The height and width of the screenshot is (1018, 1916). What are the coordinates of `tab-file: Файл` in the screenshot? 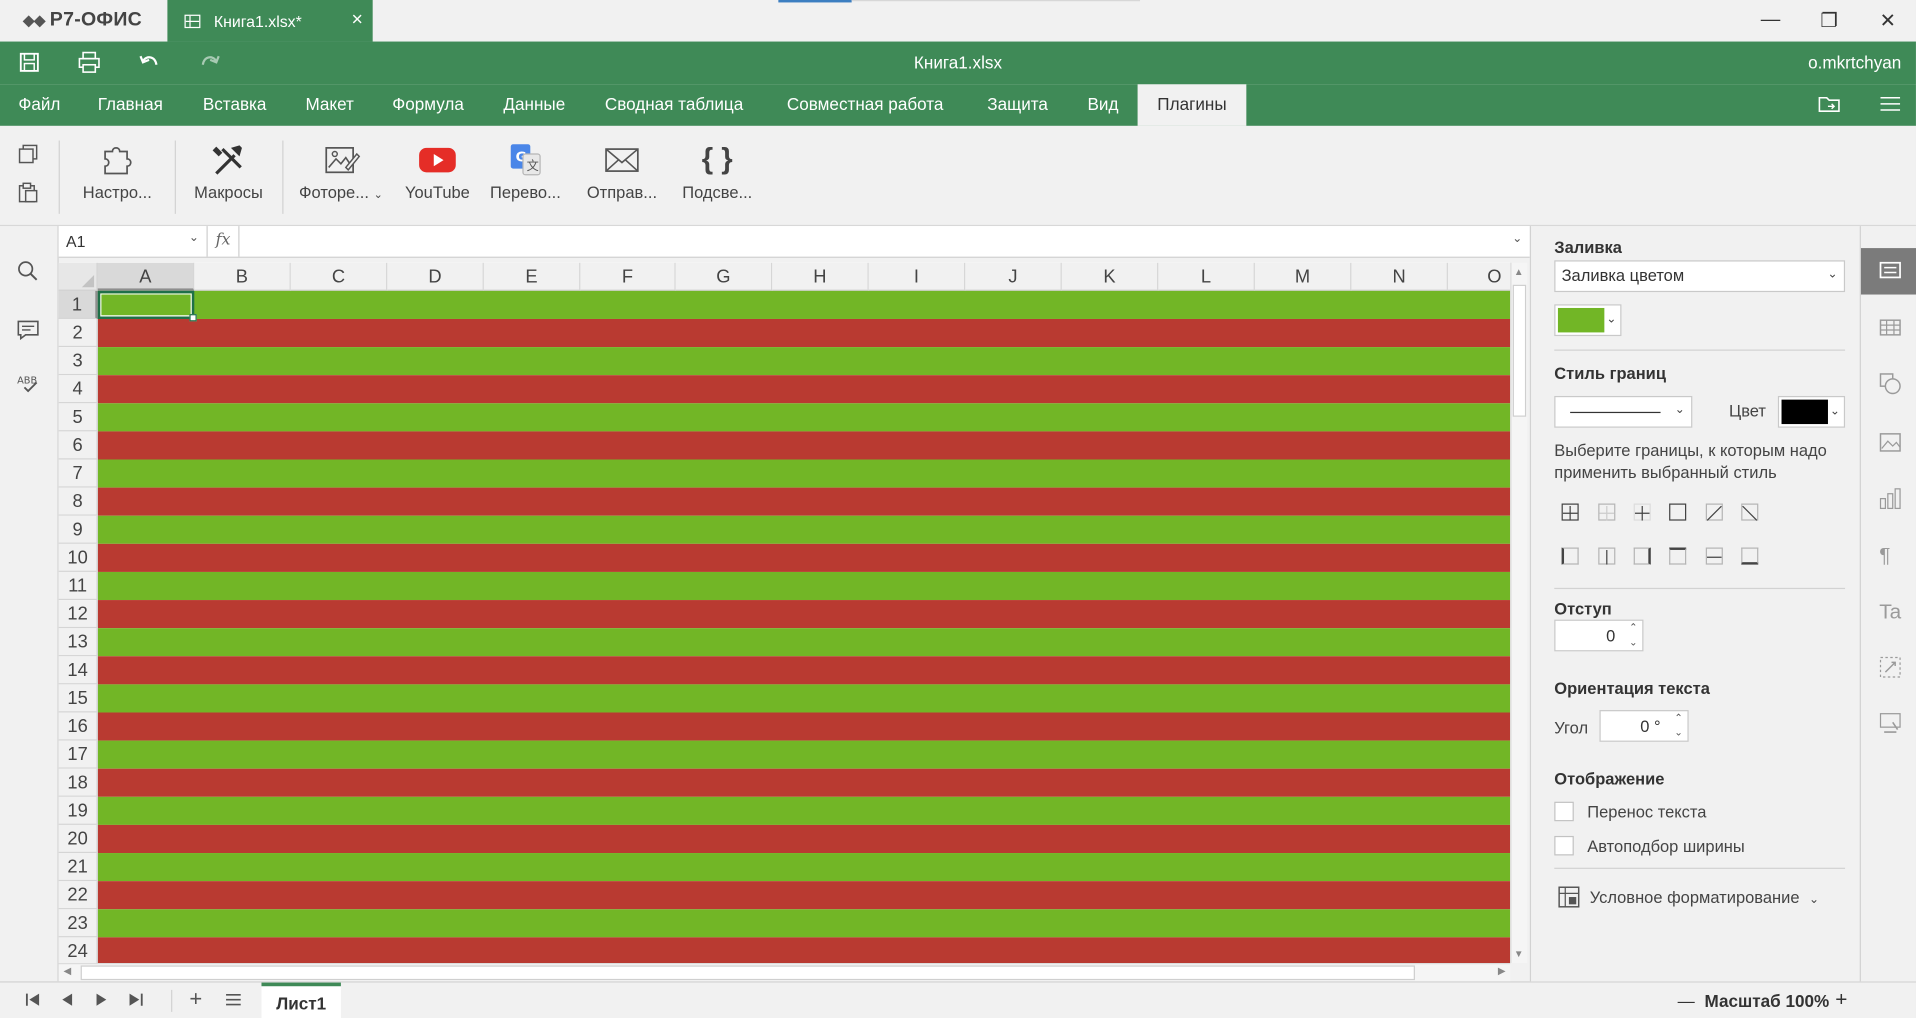 It's located at (39, 105).